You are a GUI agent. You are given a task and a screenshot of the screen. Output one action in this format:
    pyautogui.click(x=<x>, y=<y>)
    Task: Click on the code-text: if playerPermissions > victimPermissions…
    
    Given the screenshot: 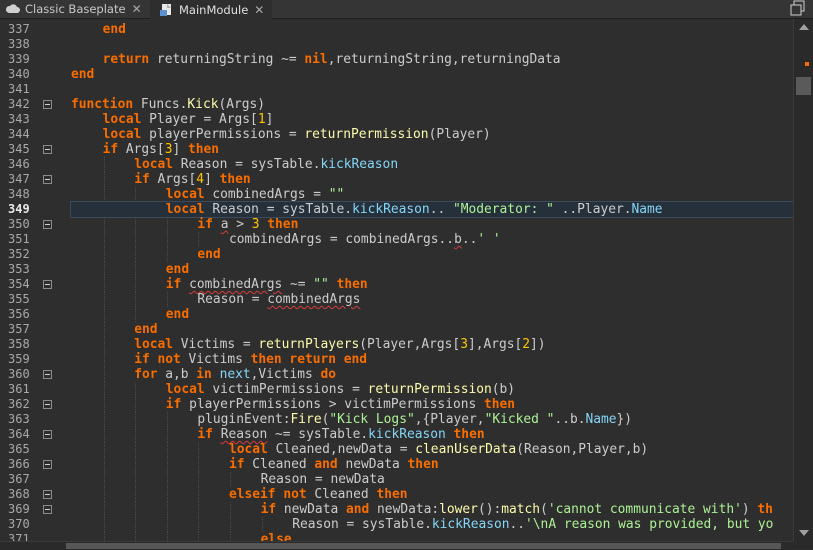 What is the action you would take?
    pyautogui.click(x=432, y=404)
    